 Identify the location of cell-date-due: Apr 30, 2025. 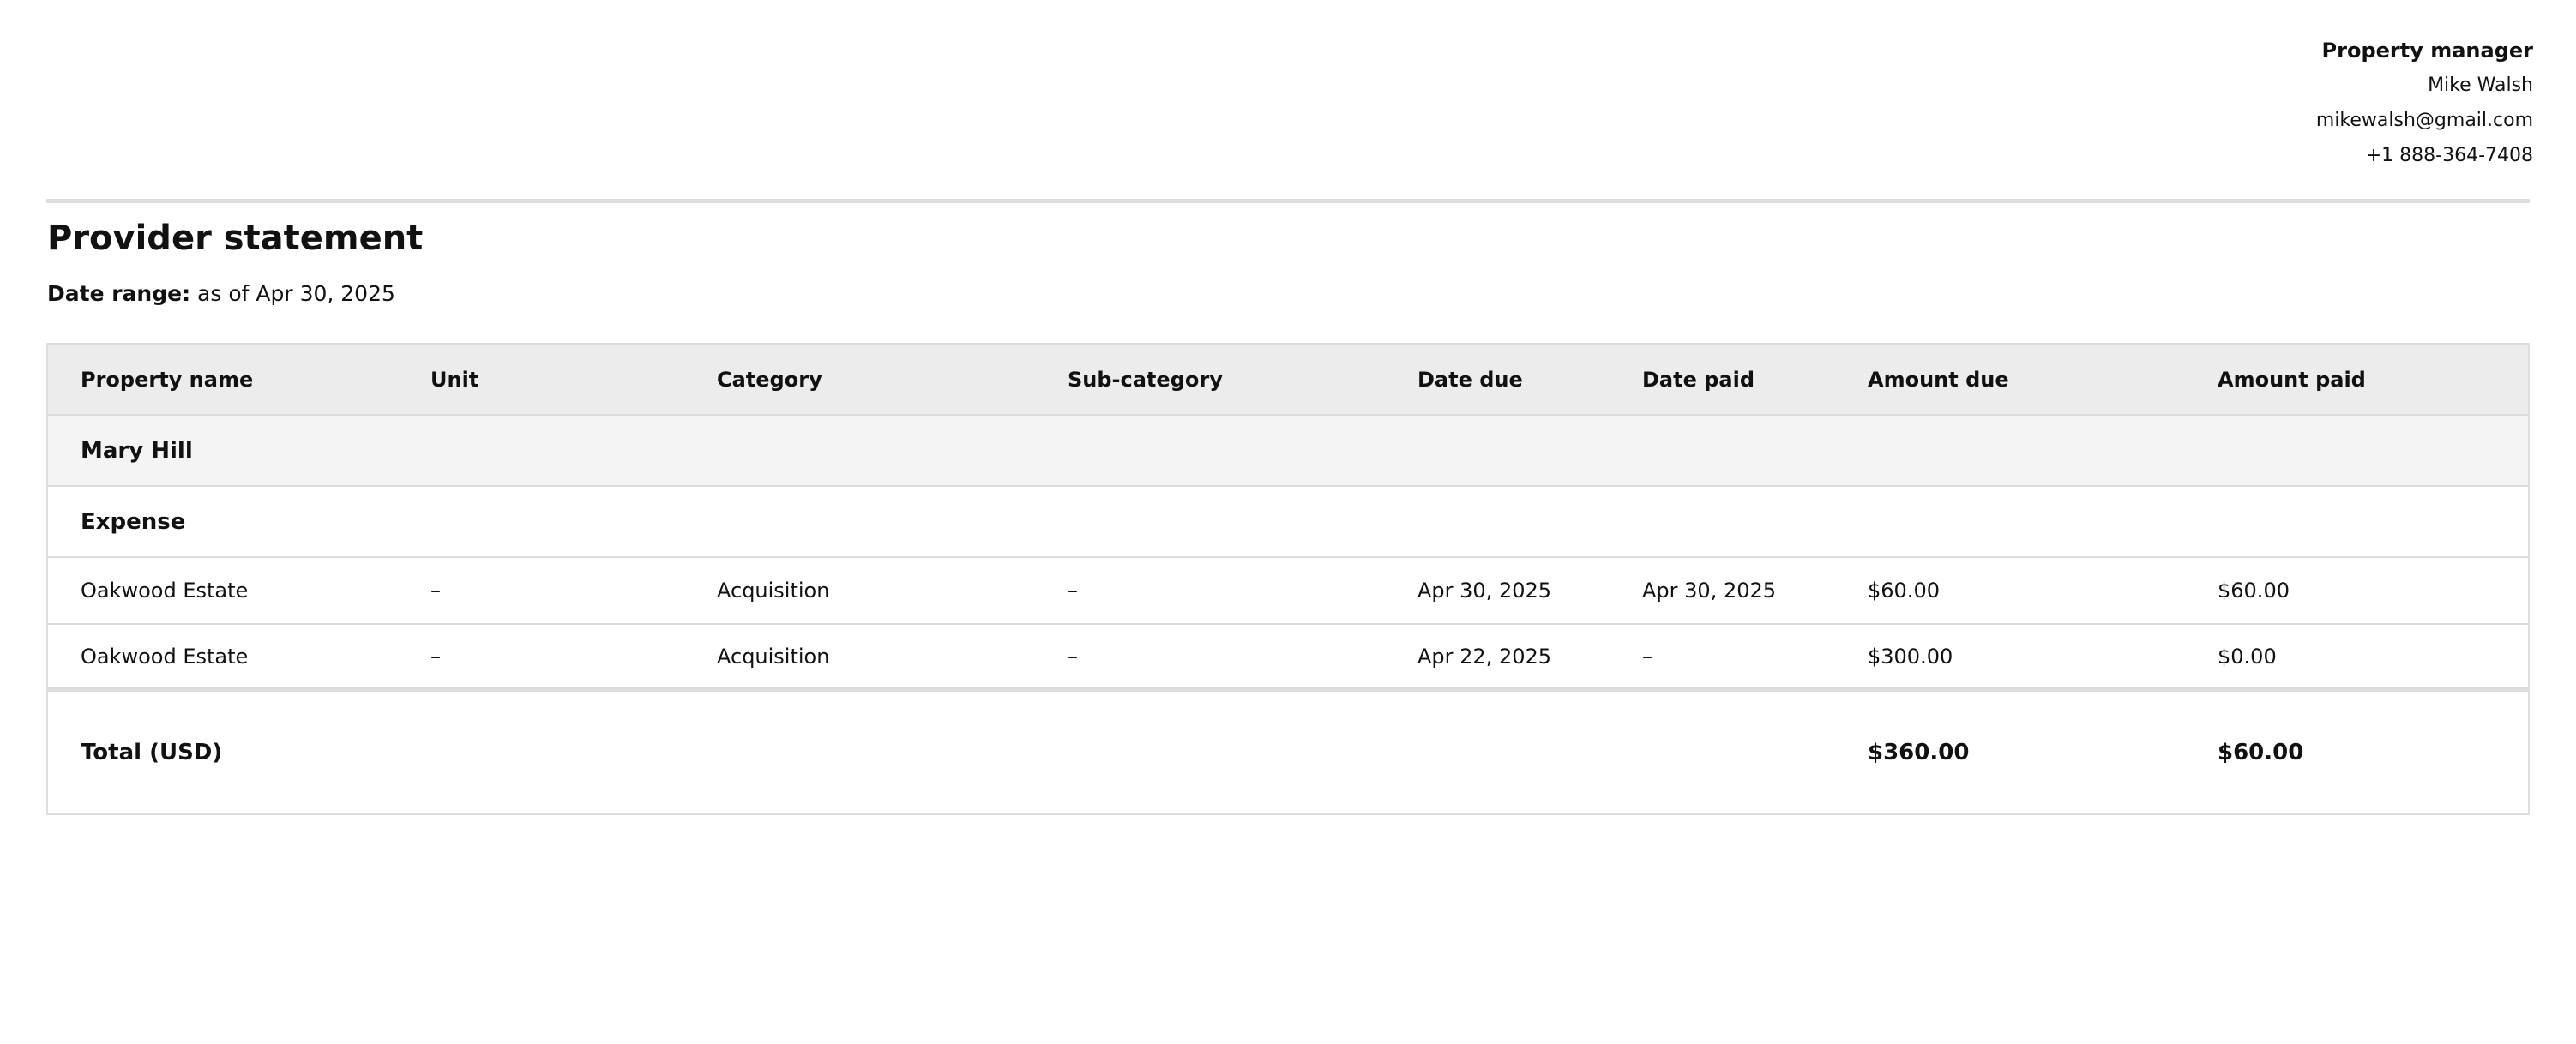
(1484, 591).